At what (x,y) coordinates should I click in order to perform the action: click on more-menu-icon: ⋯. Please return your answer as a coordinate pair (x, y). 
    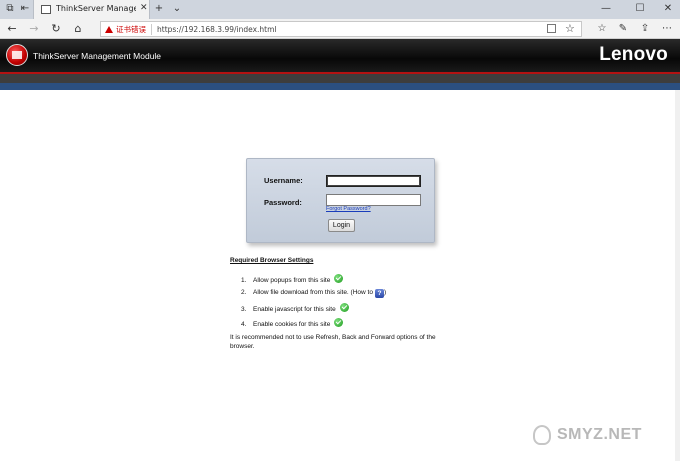
    Looking at the image, I should click on (667, 29).